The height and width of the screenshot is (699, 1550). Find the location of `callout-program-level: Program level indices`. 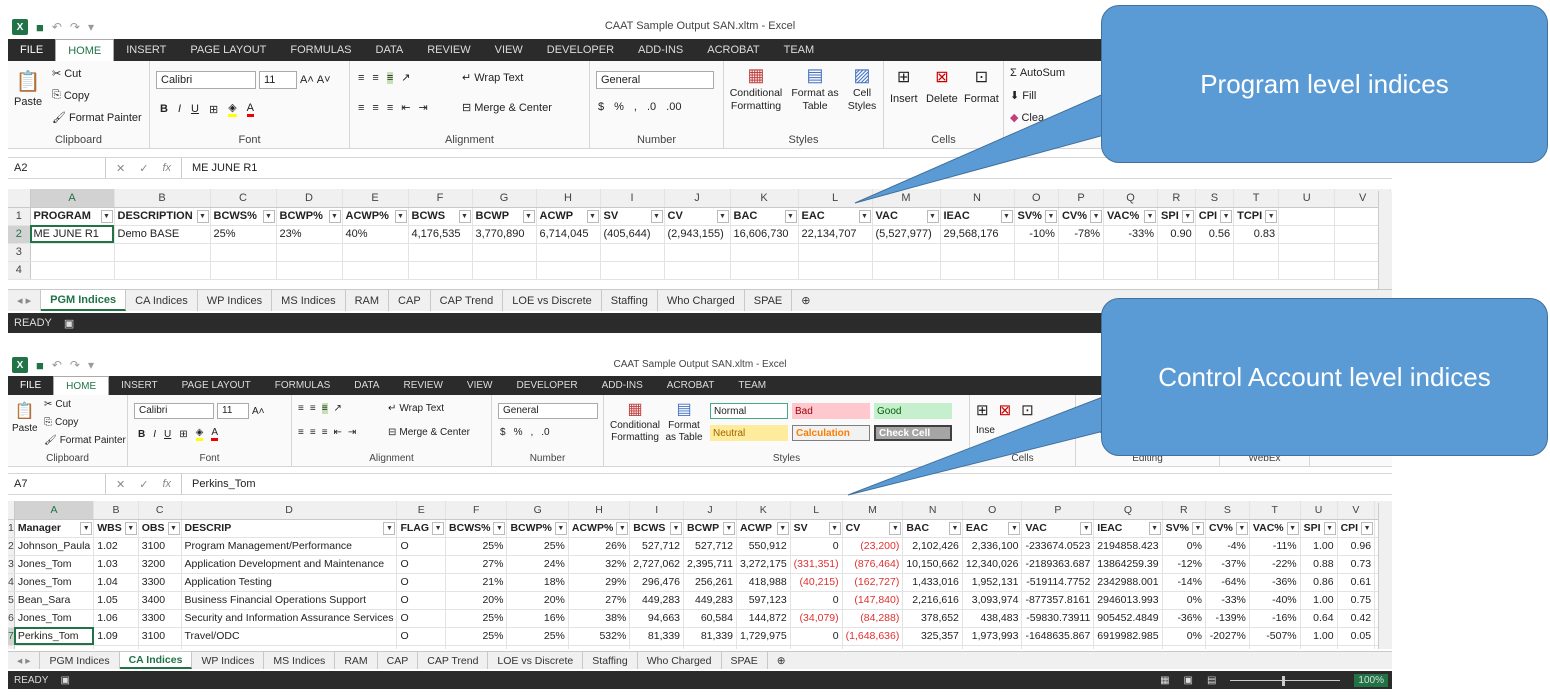

callout-program-level: Program level indices is located at coordinates (1324, 84).